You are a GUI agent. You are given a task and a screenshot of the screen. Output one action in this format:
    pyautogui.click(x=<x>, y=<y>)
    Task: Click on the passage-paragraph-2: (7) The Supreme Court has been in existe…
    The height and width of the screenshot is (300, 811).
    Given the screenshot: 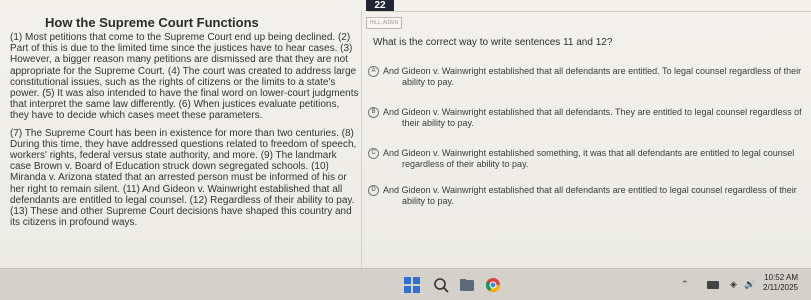 What is the action you would take?
    pyautogui.click(x=183, y=178)
    